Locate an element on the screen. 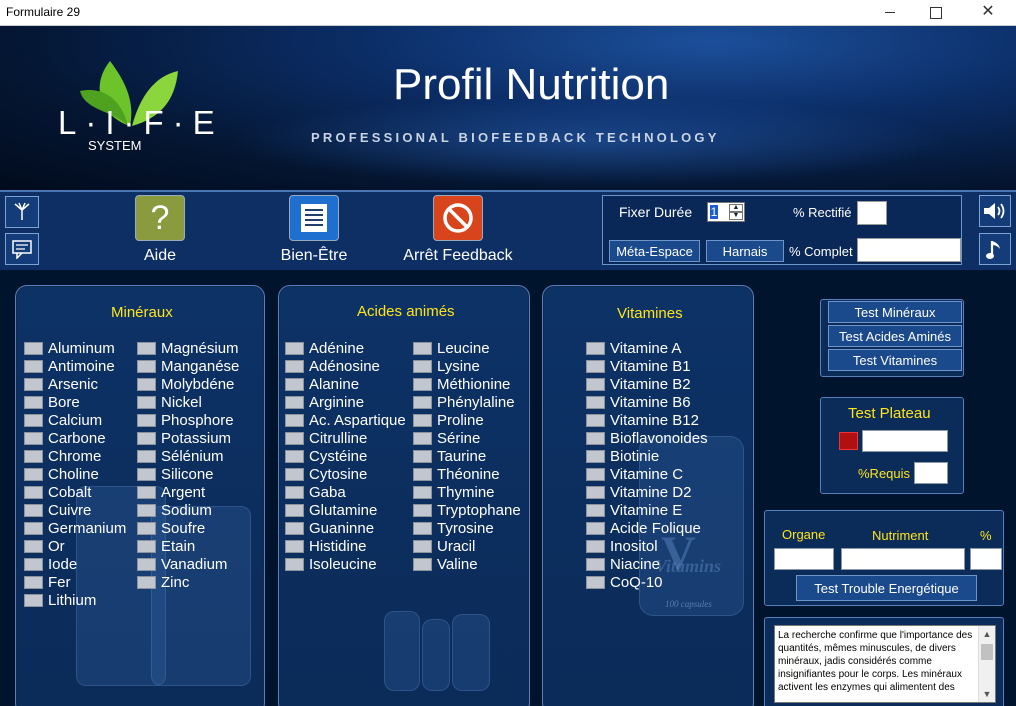  mineral-checkbox-item: Or is located at coordinates (44, 546).